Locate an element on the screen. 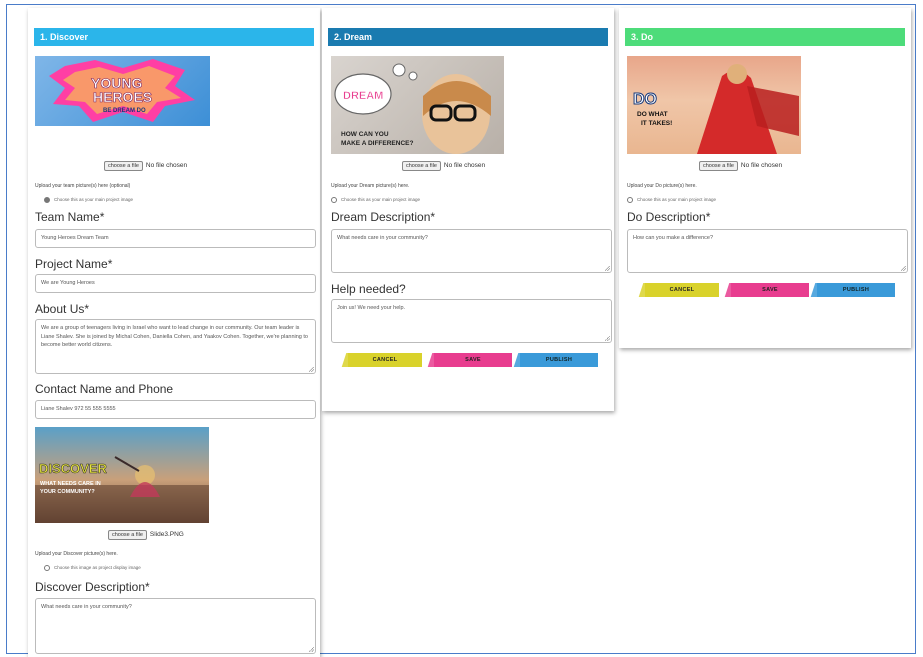 This screenshot has width=923, height=657. upload-hint: Upload your Do picture(s) here. is located at coordinates (662, 186).